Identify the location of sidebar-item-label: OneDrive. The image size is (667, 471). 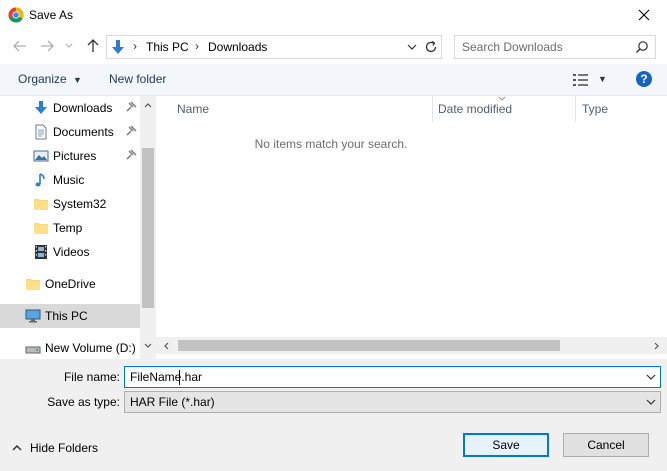
(70, 284).